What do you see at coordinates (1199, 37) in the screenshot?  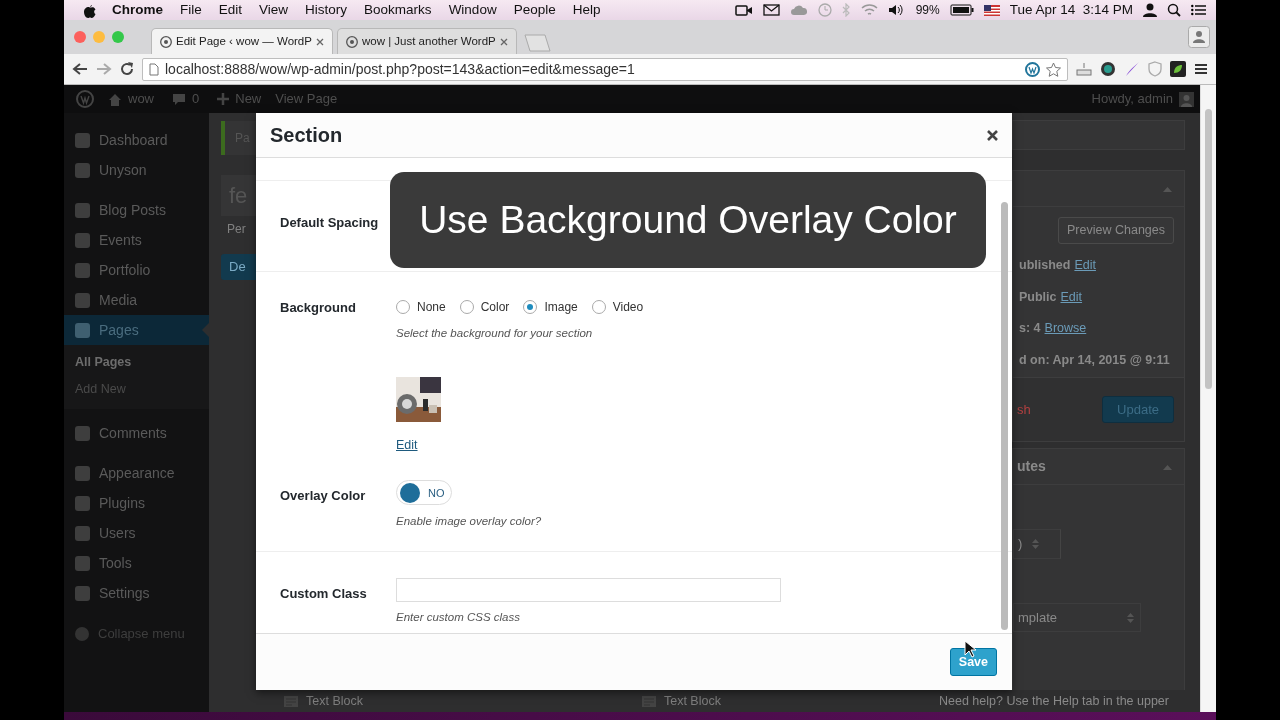 I see `profile-button` at bounding box center [1199, 37].